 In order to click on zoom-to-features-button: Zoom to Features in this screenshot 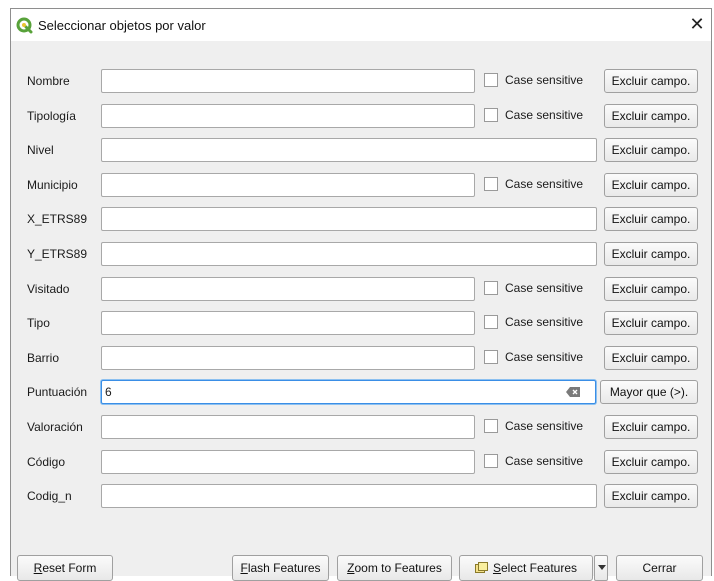, I will do `click(394, 568)`.